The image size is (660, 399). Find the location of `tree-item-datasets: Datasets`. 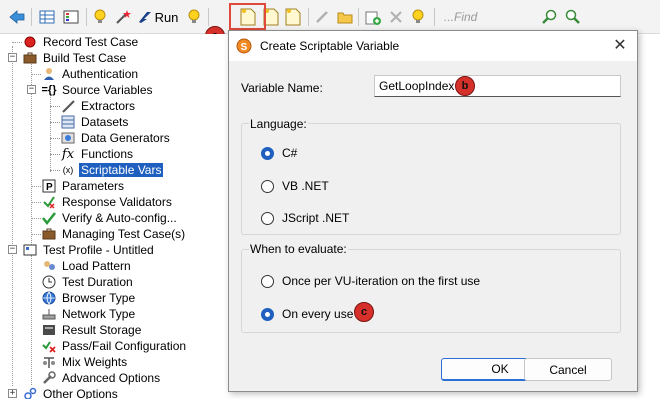

tree-item-datasets: Datasets is located at coordinates (95, 122).